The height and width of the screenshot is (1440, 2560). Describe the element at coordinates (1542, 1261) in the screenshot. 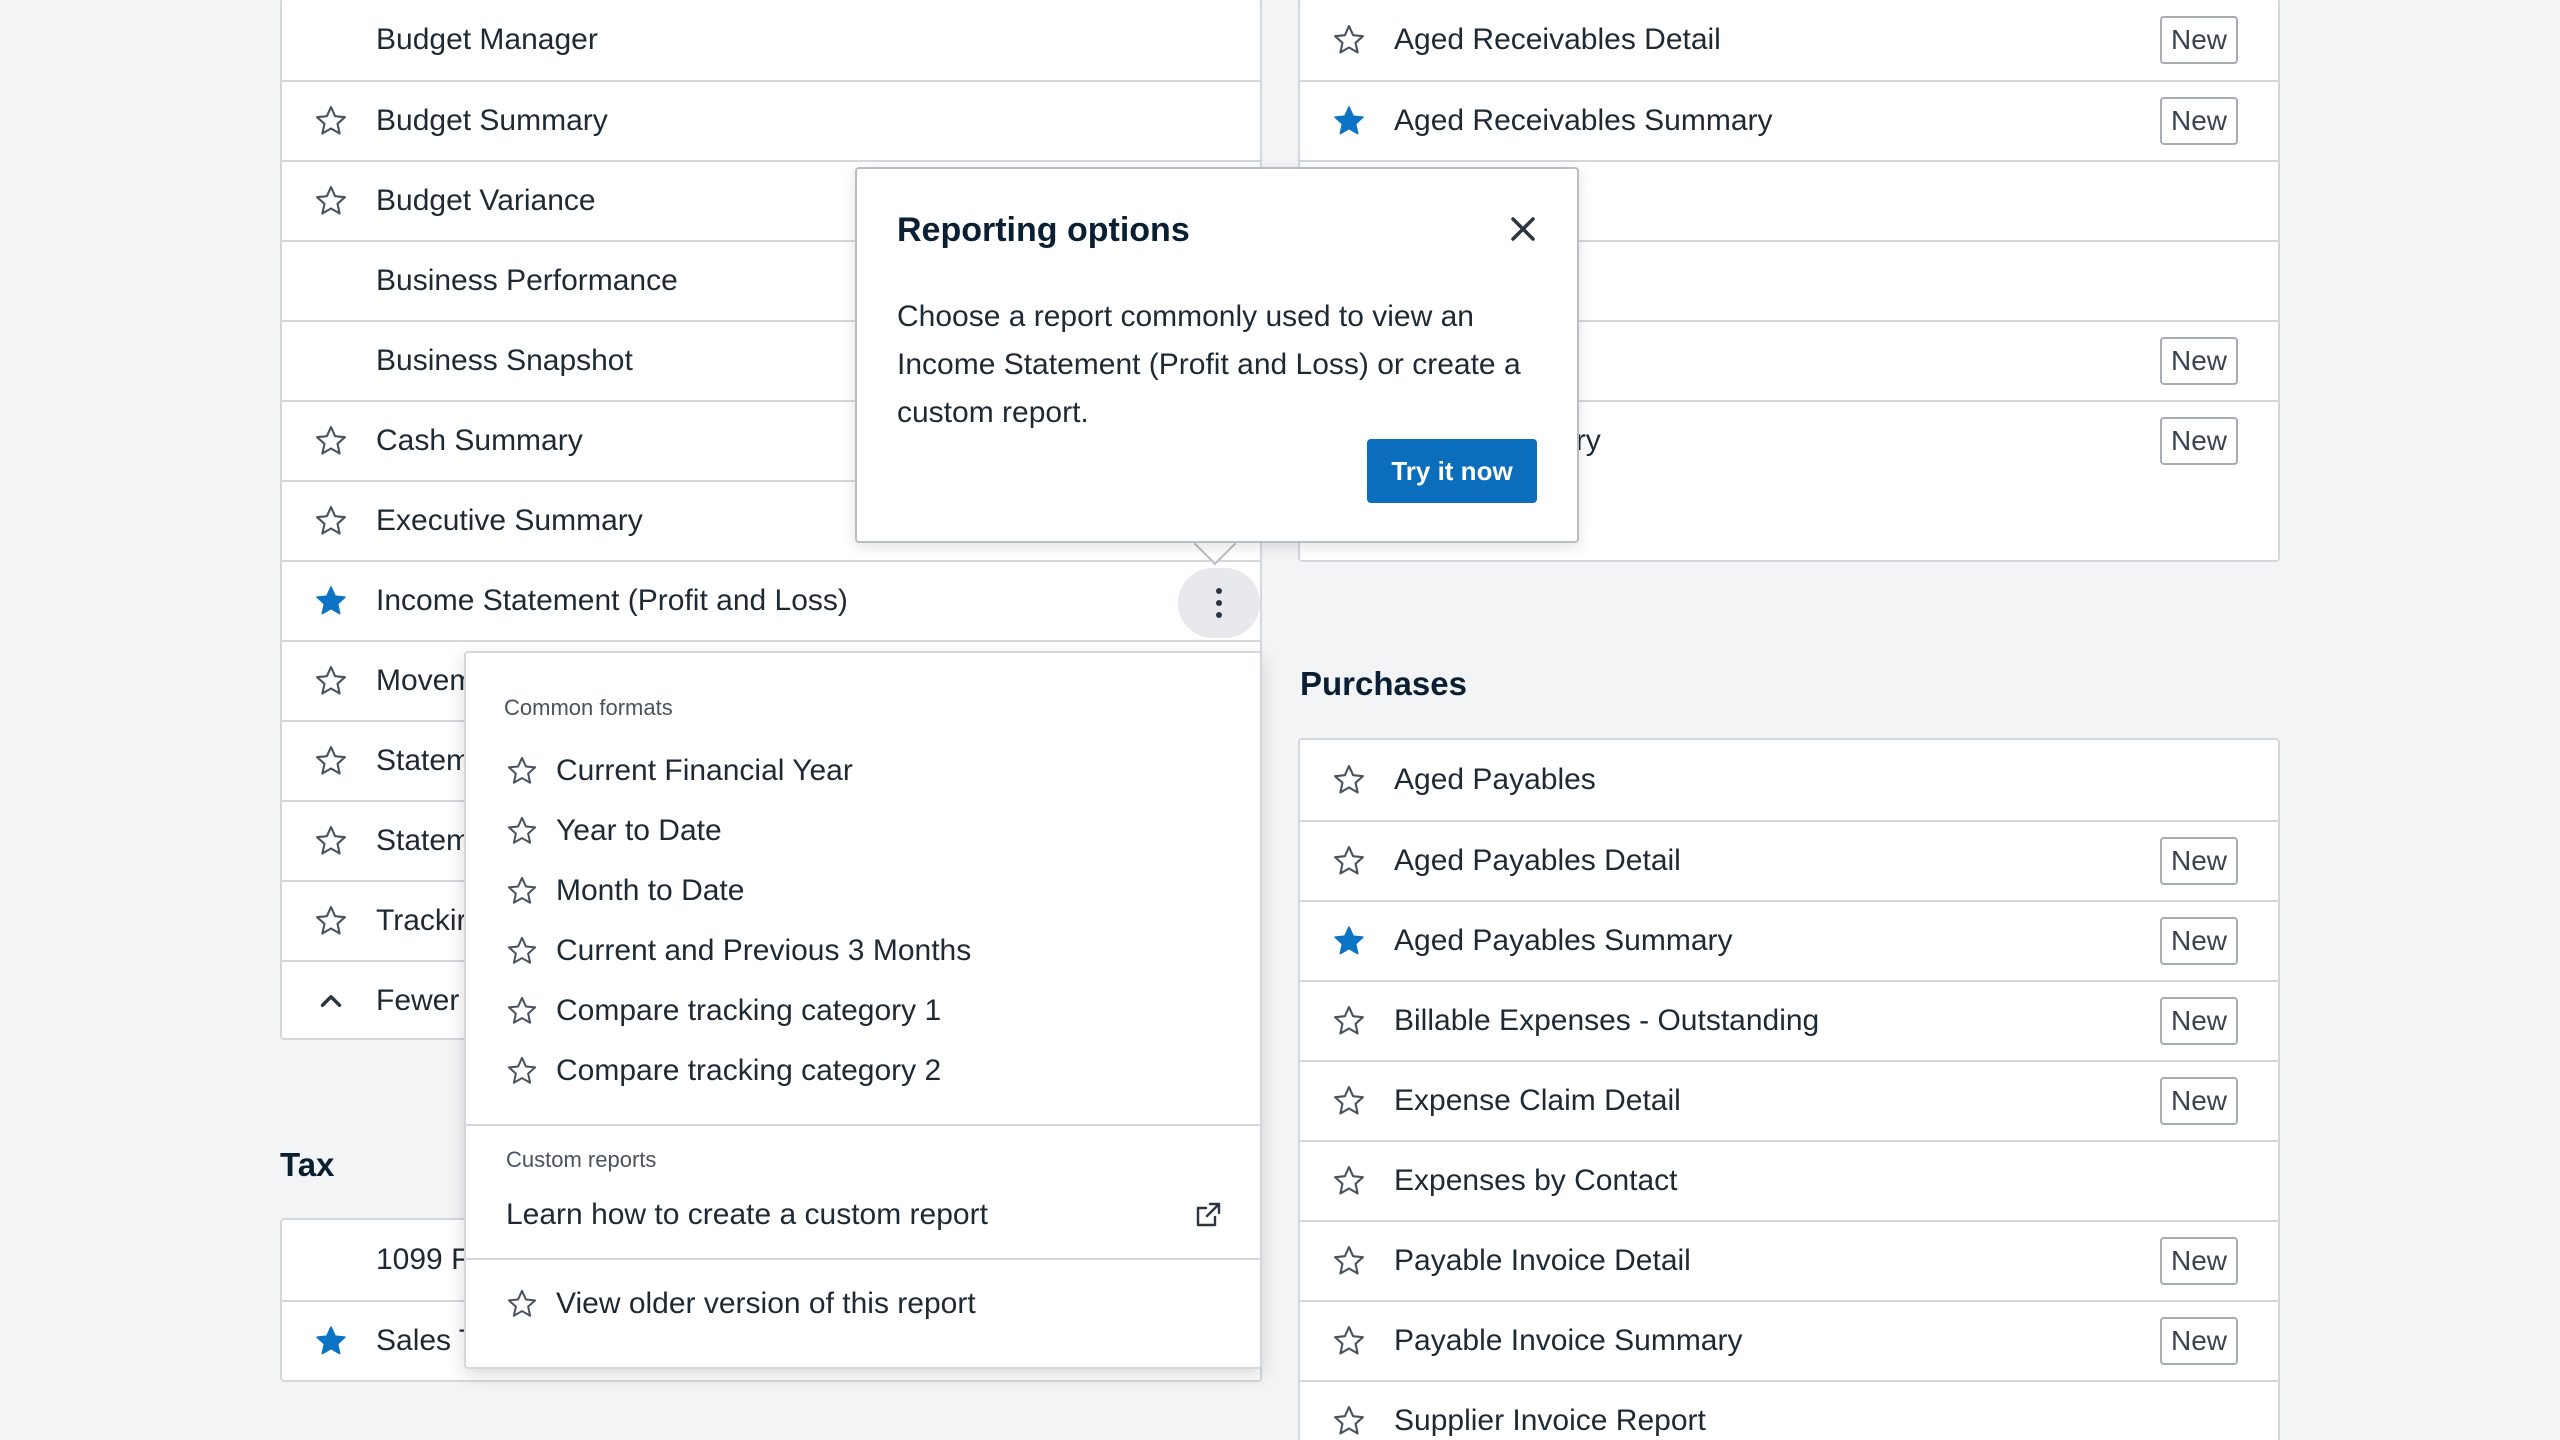

I see `report-label: Payable Invoice Detail` at that location.